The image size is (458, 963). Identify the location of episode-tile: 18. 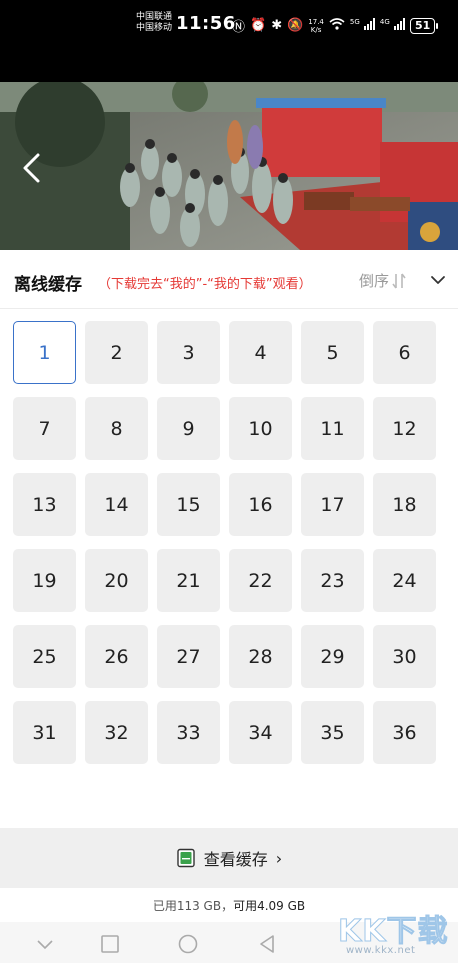
(404, 504).